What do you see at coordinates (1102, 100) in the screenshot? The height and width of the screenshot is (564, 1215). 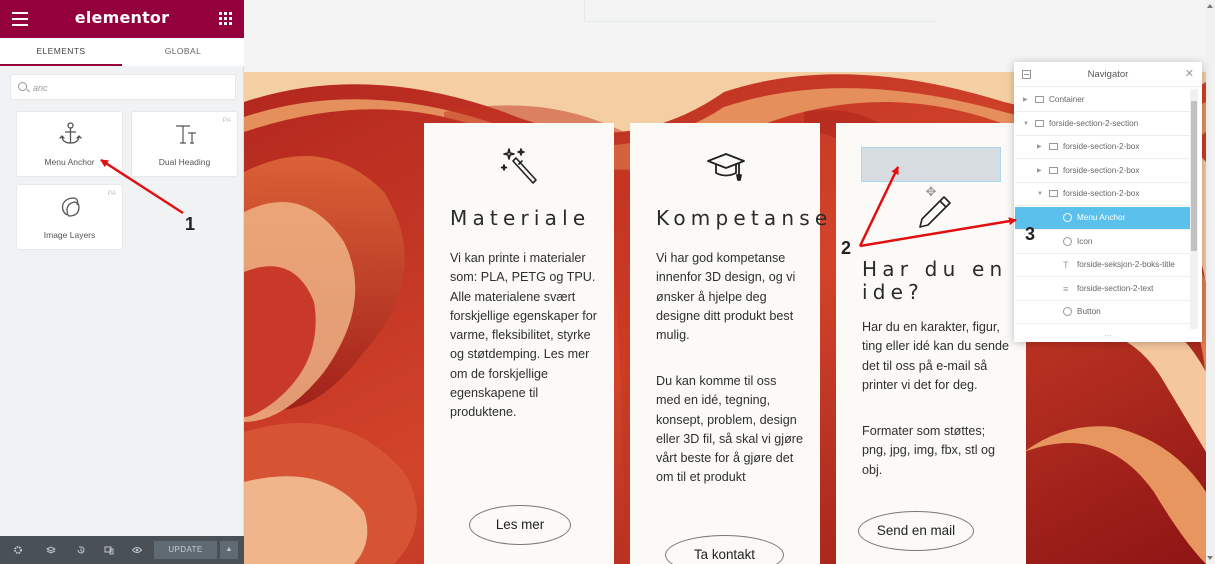 I see `navigator-item: ▶ Container` at bounding box center [1102, 100].